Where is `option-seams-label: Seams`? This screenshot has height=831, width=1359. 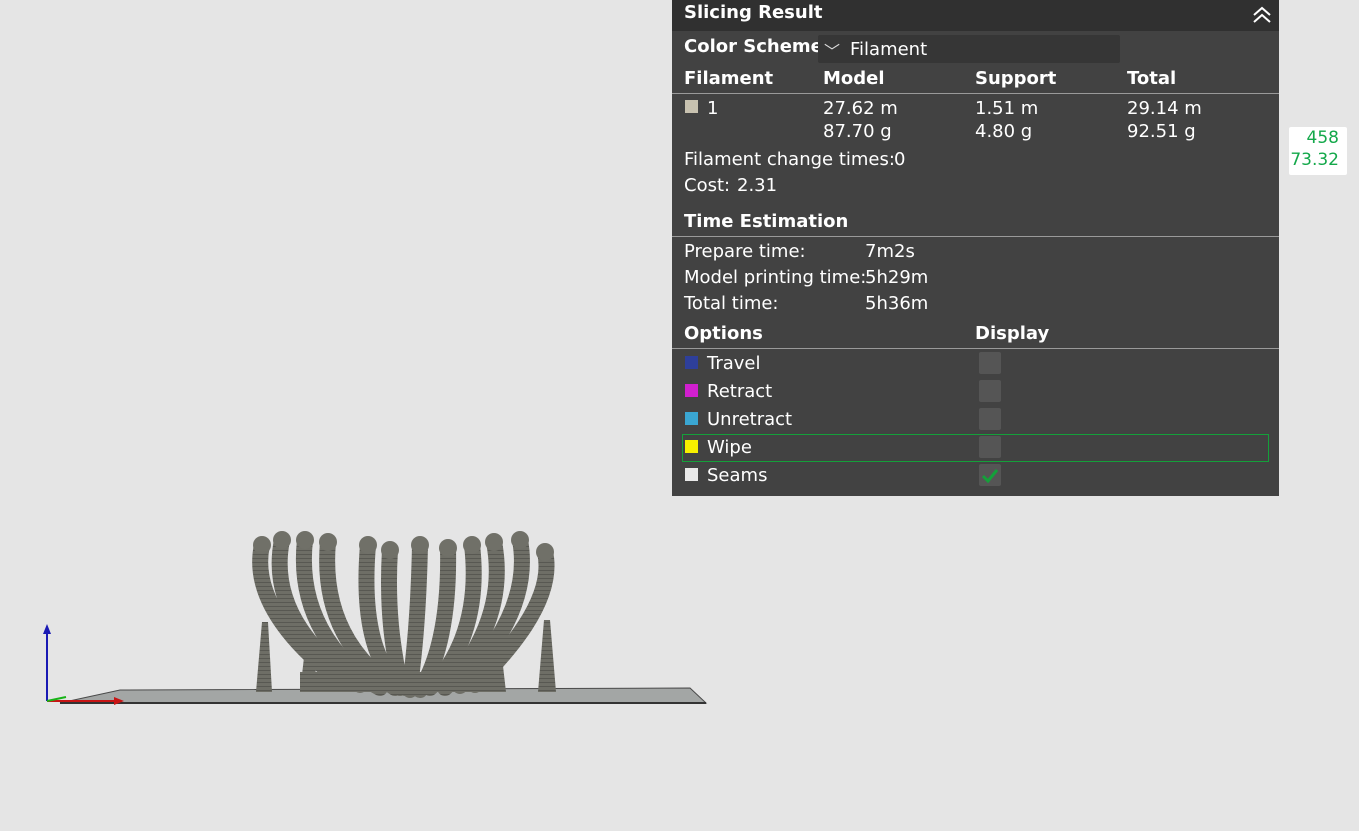
option-seams-label: Seams is located at coordinates (737, 475).